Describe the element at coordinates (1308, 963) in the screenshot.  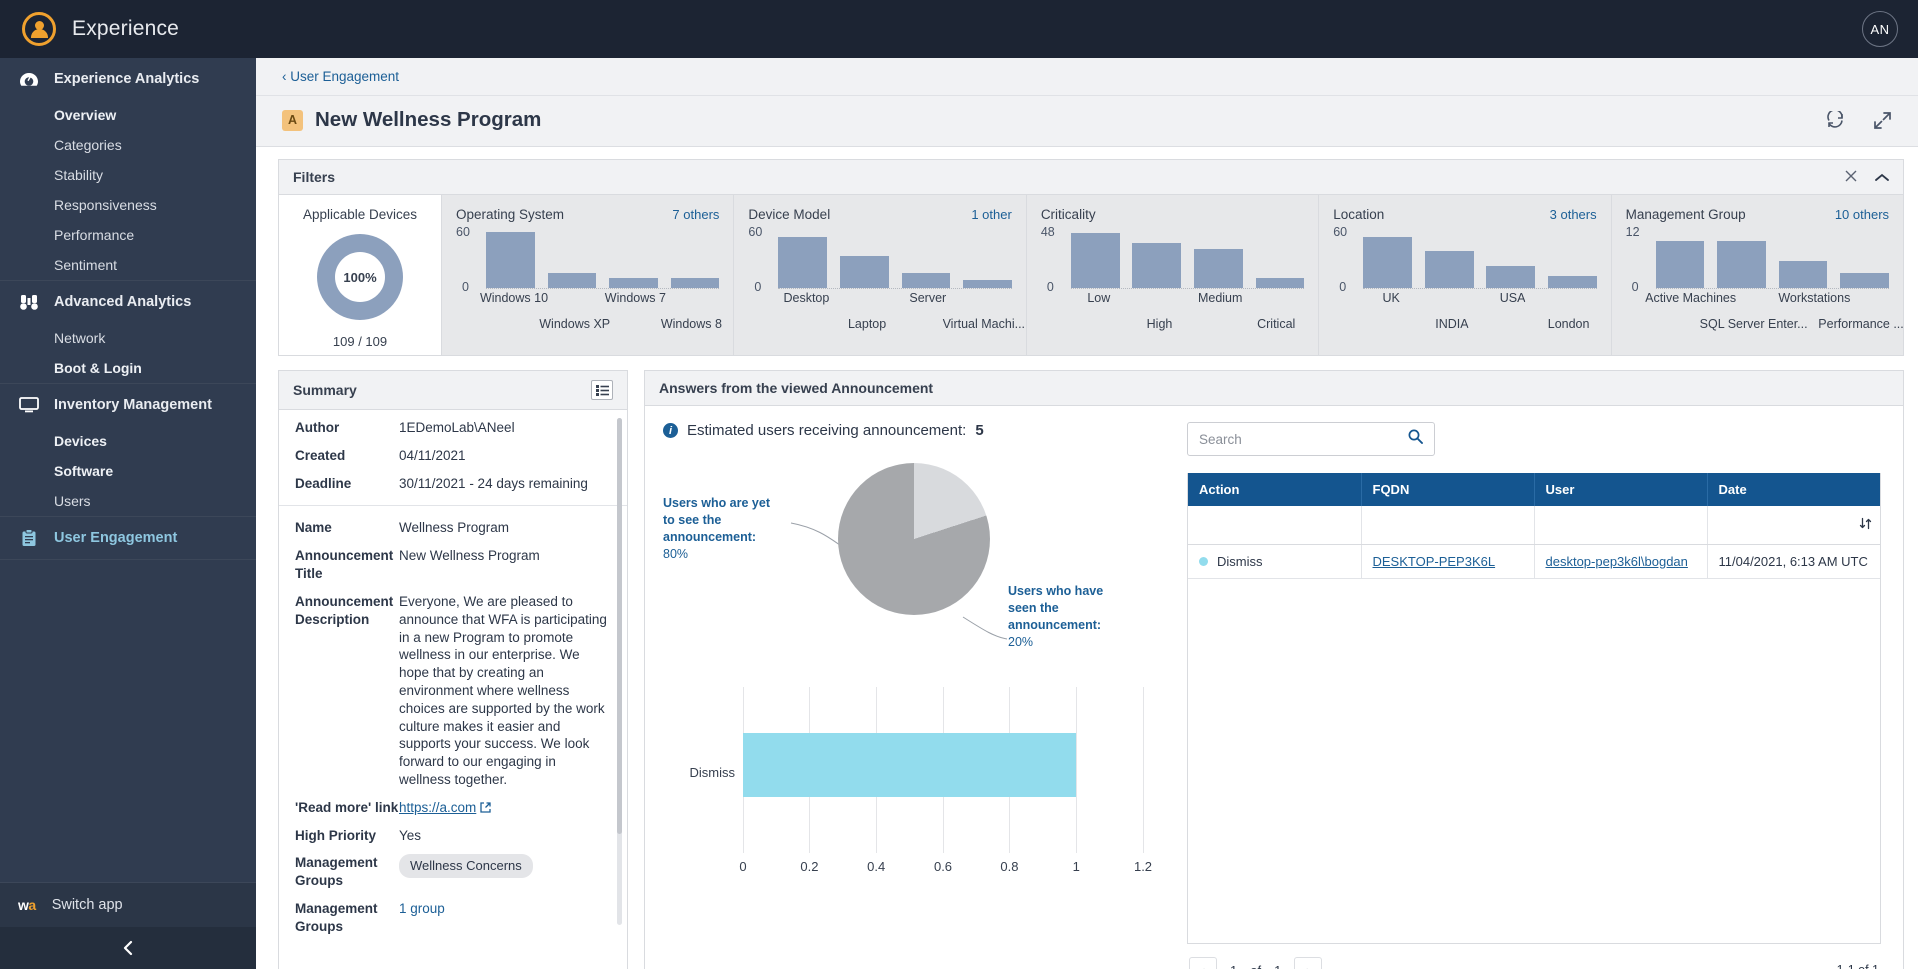
I see `next-page-button: ›` at that location.